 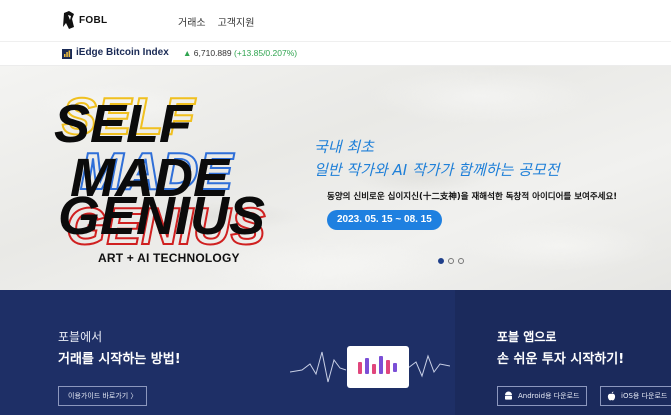 I want to click on art-subtitle: ART + AI TECHNOLOGY, so click(x=169, y=258).